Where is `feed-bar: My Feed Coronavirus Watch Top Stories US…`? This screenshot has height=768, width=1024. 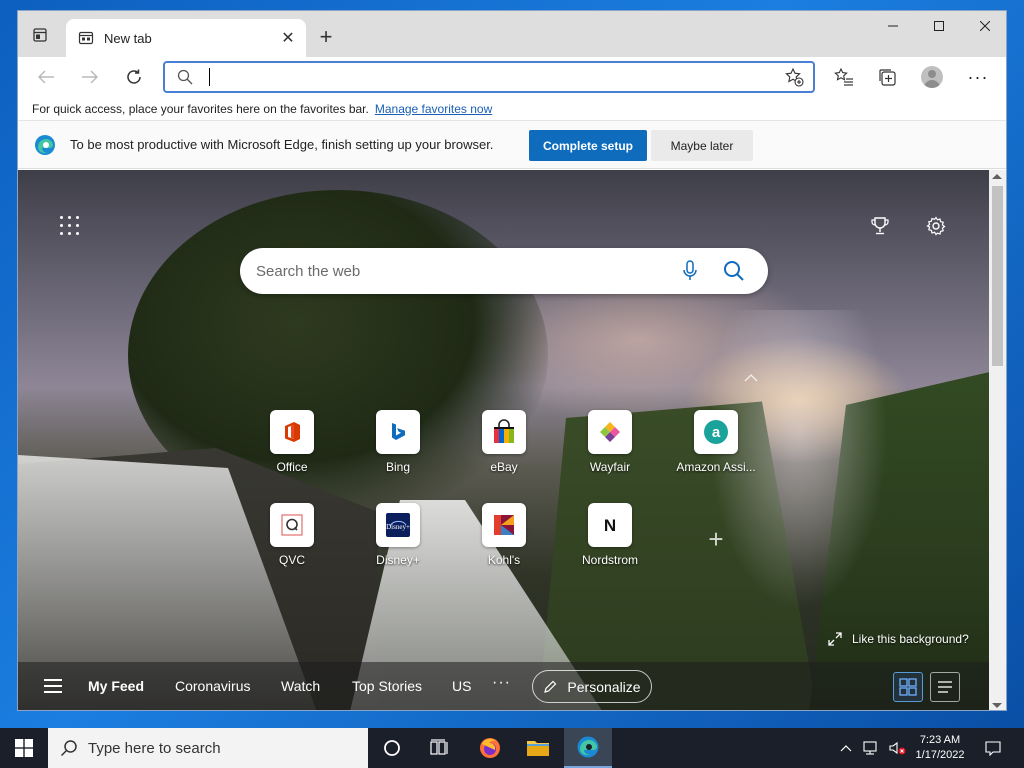 feed-bar: My Feed Coronavirus Watch Top Stories US… is located at coordinates (503, 686).